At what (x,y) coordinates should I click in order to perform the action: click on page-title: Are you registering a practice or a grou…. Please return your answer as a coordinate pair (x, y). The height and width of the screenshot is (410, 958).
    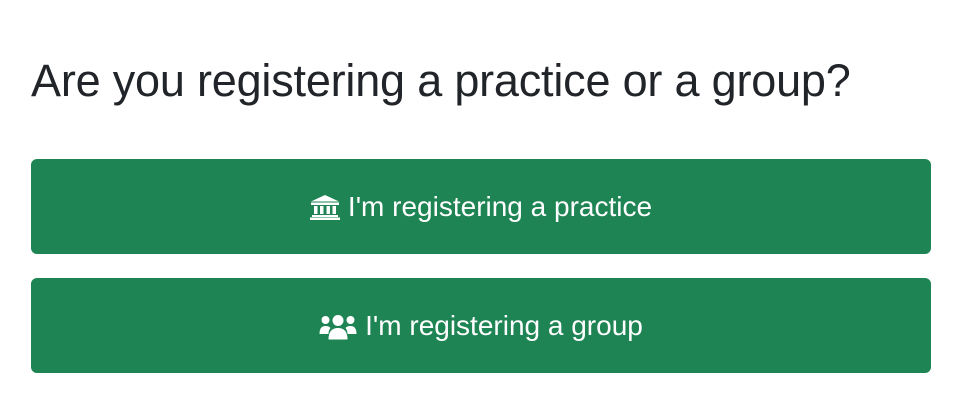
    Looking at the image, I should click on (441, 80).